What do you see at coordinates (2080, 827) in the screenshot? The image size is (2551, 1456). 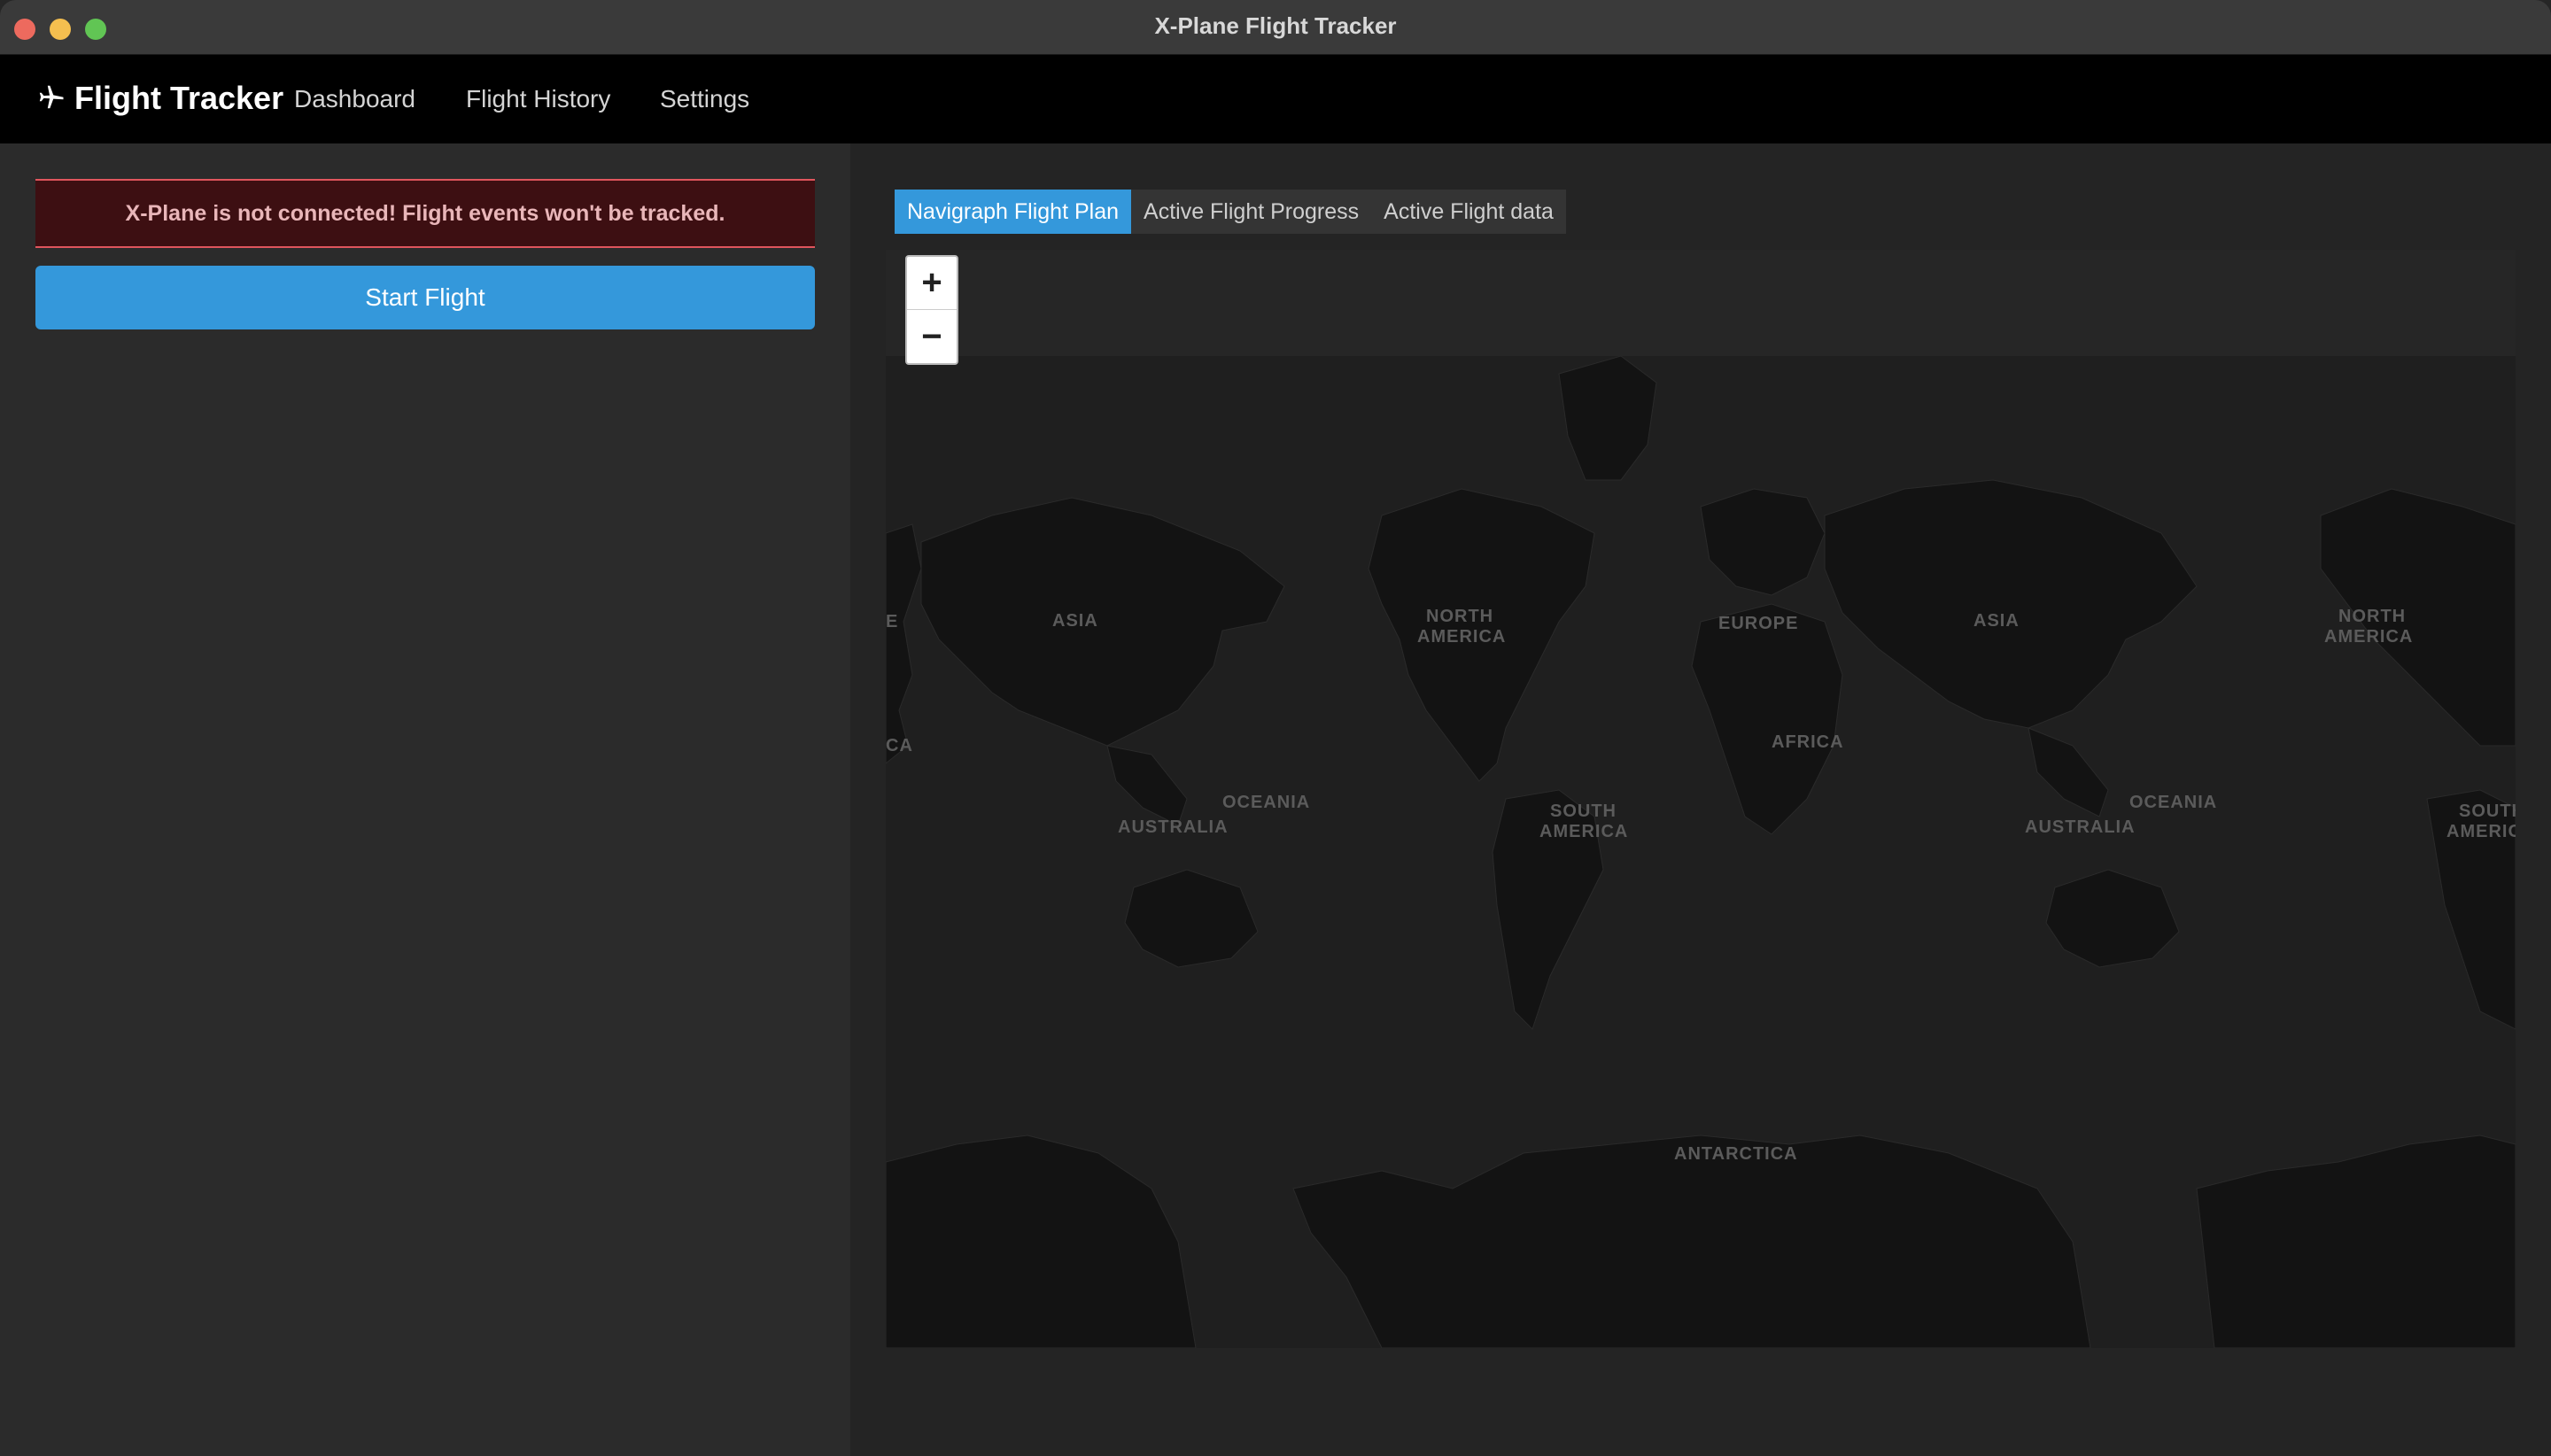 I see `map-label-australia-2: AUSTRALIA` at bounding box center [2080, 827].